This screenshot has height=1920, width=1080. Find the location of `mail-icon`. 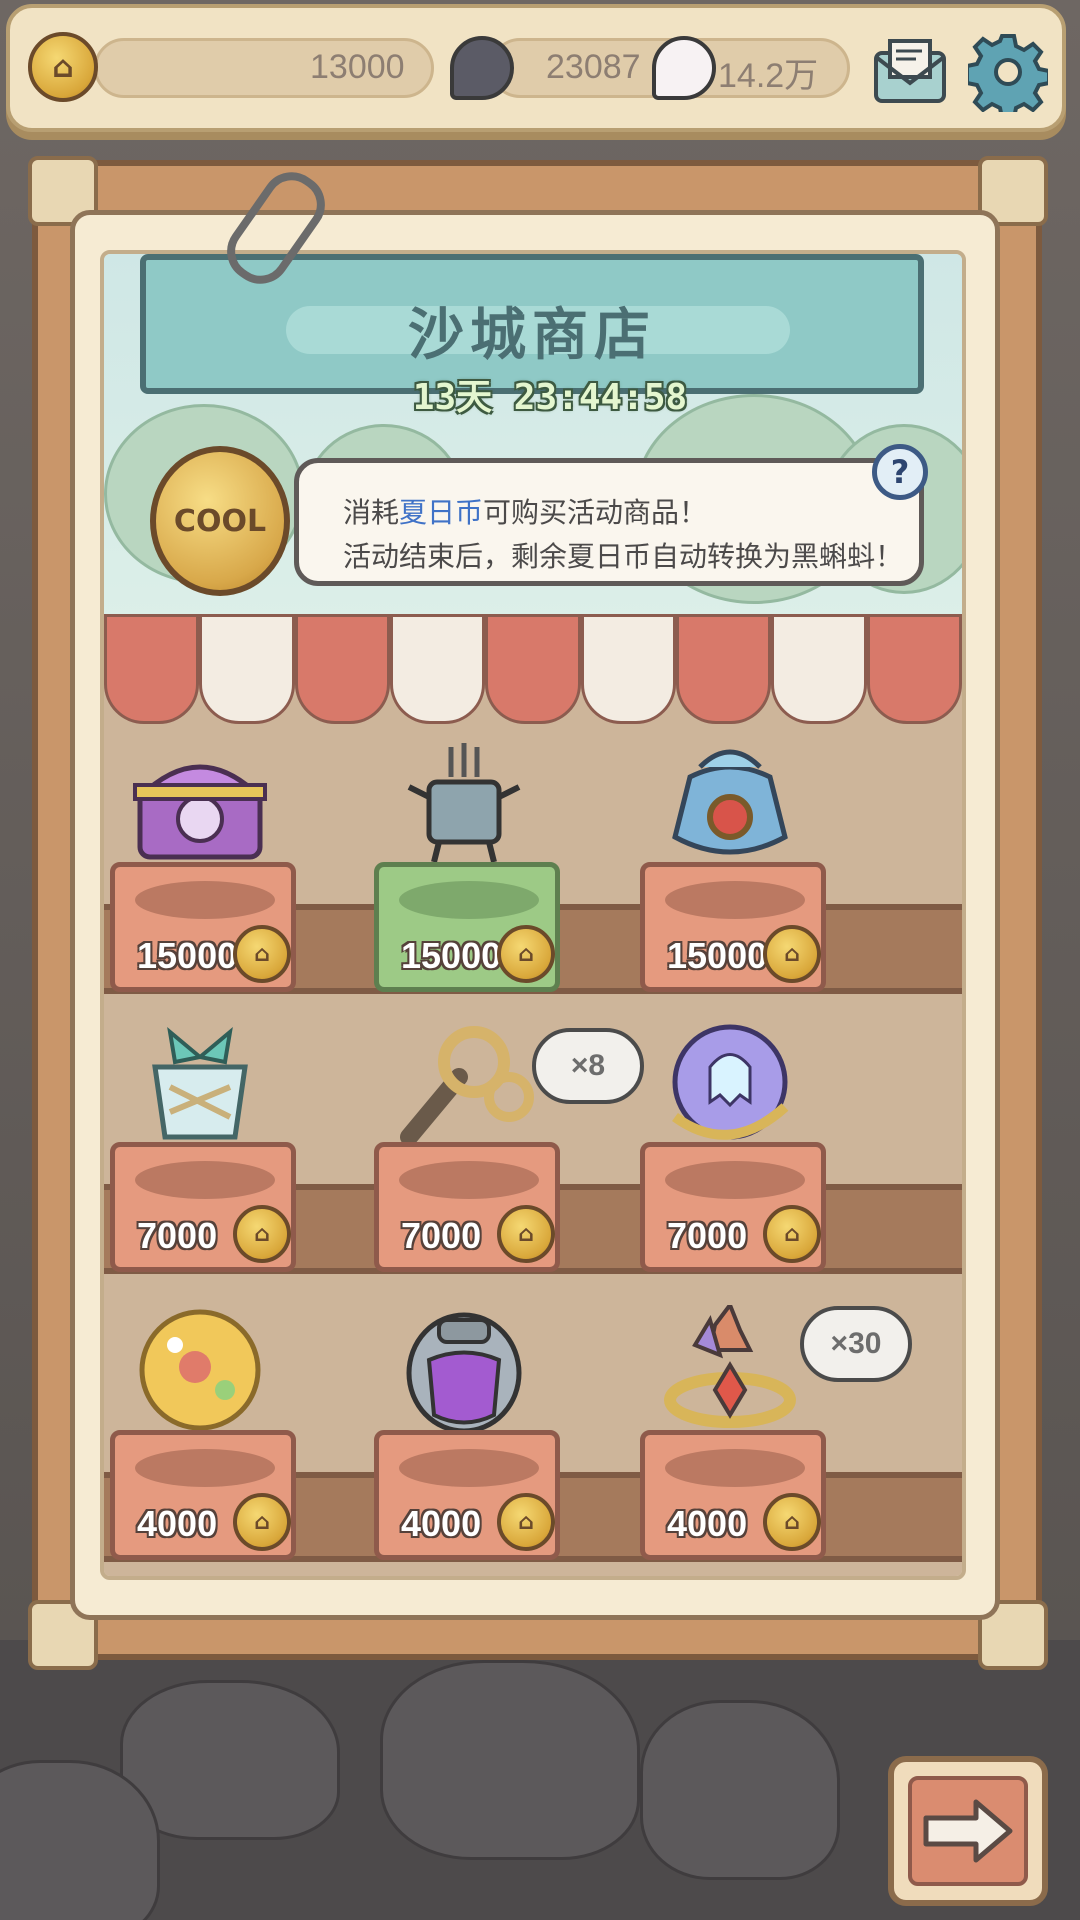

mail-icon is located at coordinates (910, 71).